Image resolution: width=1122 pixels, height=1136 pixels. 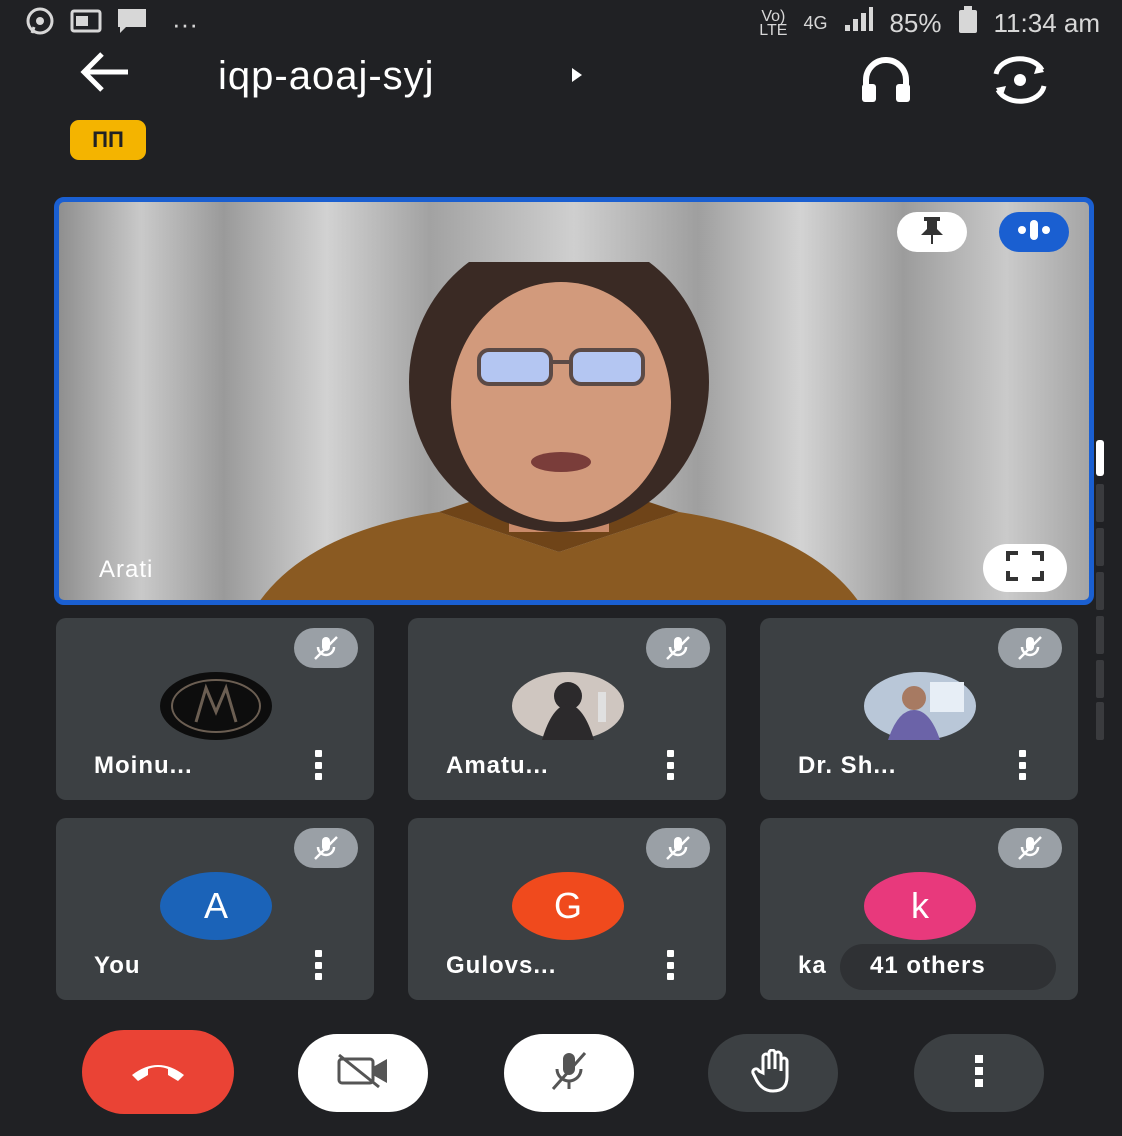 I want to click on raise-hand-button, so click(x=773, y=1073).